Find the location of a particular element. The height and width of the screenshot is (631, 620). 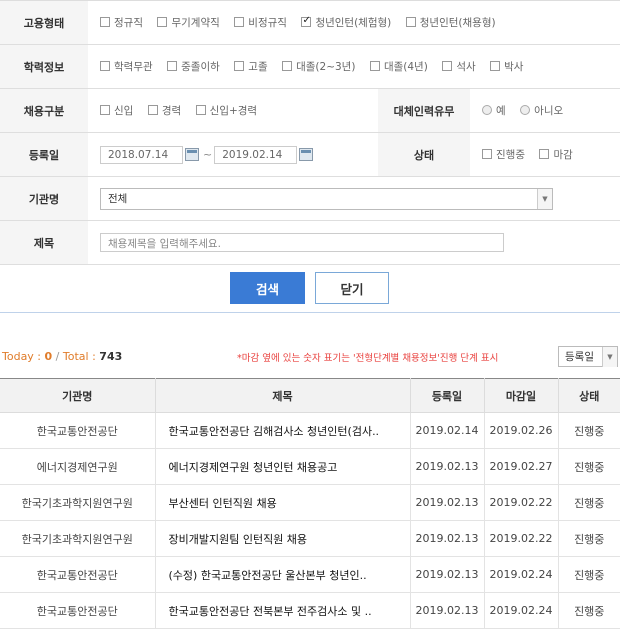

close-button: 닫기 is located at coordinates (352, 288).